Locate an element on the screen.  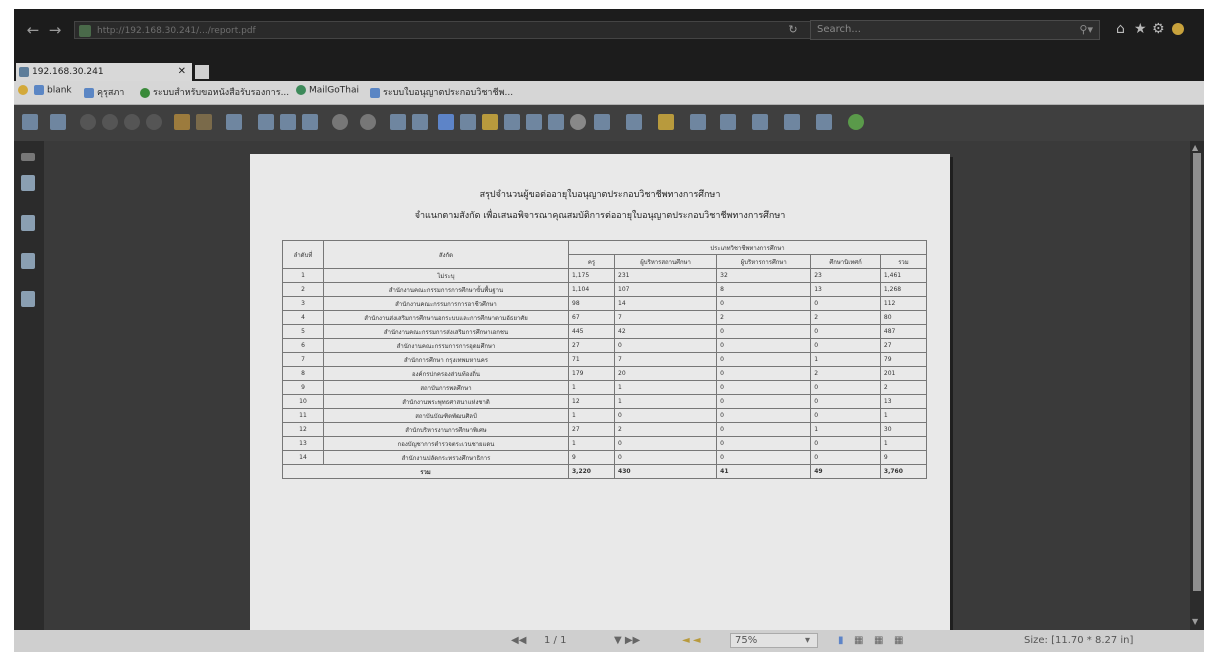
continuous-facing-view-icon: ▦ is located at coordinates (898, 640).